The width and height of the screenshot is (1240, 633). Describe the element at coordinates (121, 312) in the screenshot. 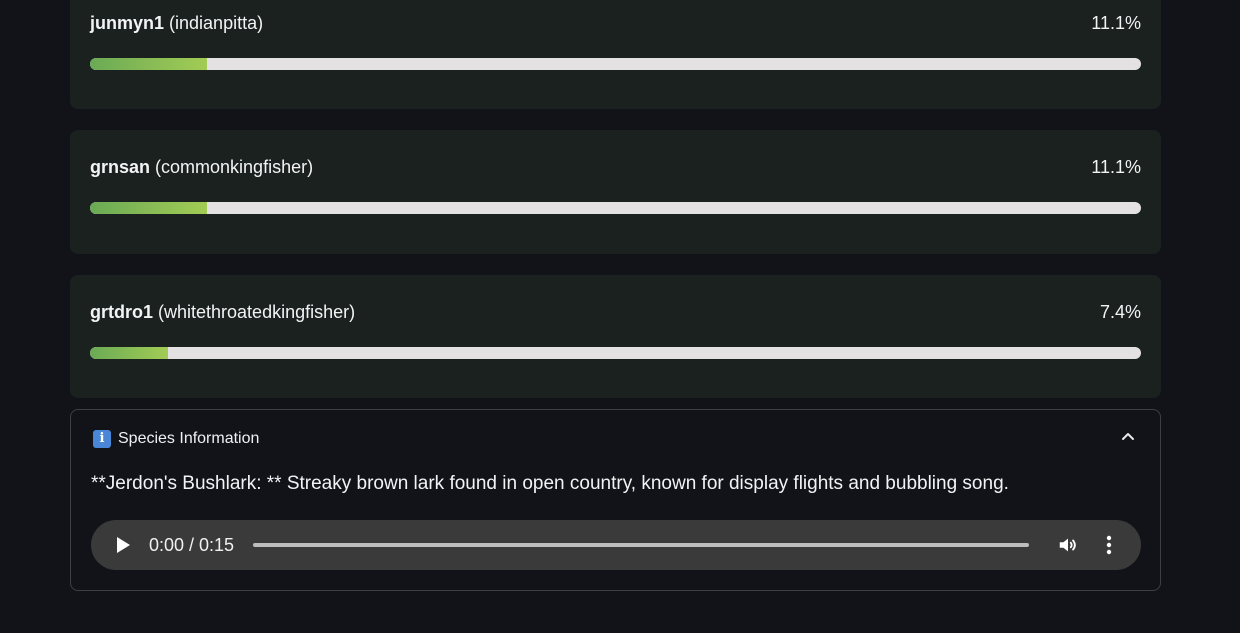

I see `species-code: grtdro1` at that location.